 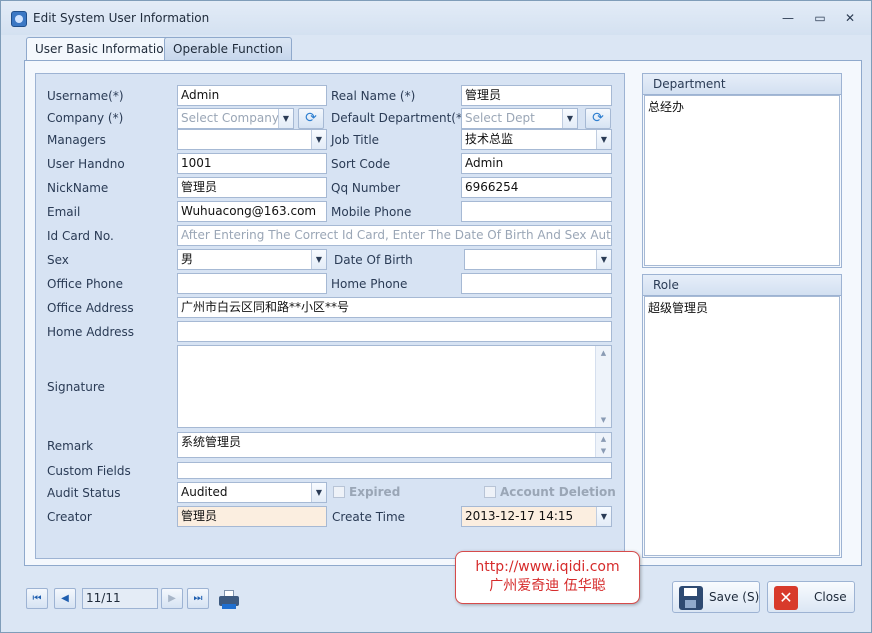 What do you see at coordinates (536, 283) in the screenshot?
I see `home-phone-input` at bounding box center [536, 283].